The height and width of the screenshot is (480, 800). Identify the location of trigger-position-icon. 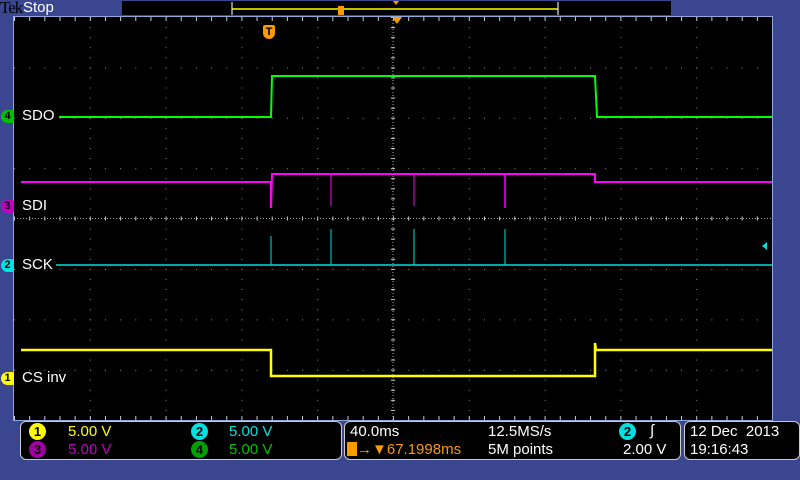
(341, 10).